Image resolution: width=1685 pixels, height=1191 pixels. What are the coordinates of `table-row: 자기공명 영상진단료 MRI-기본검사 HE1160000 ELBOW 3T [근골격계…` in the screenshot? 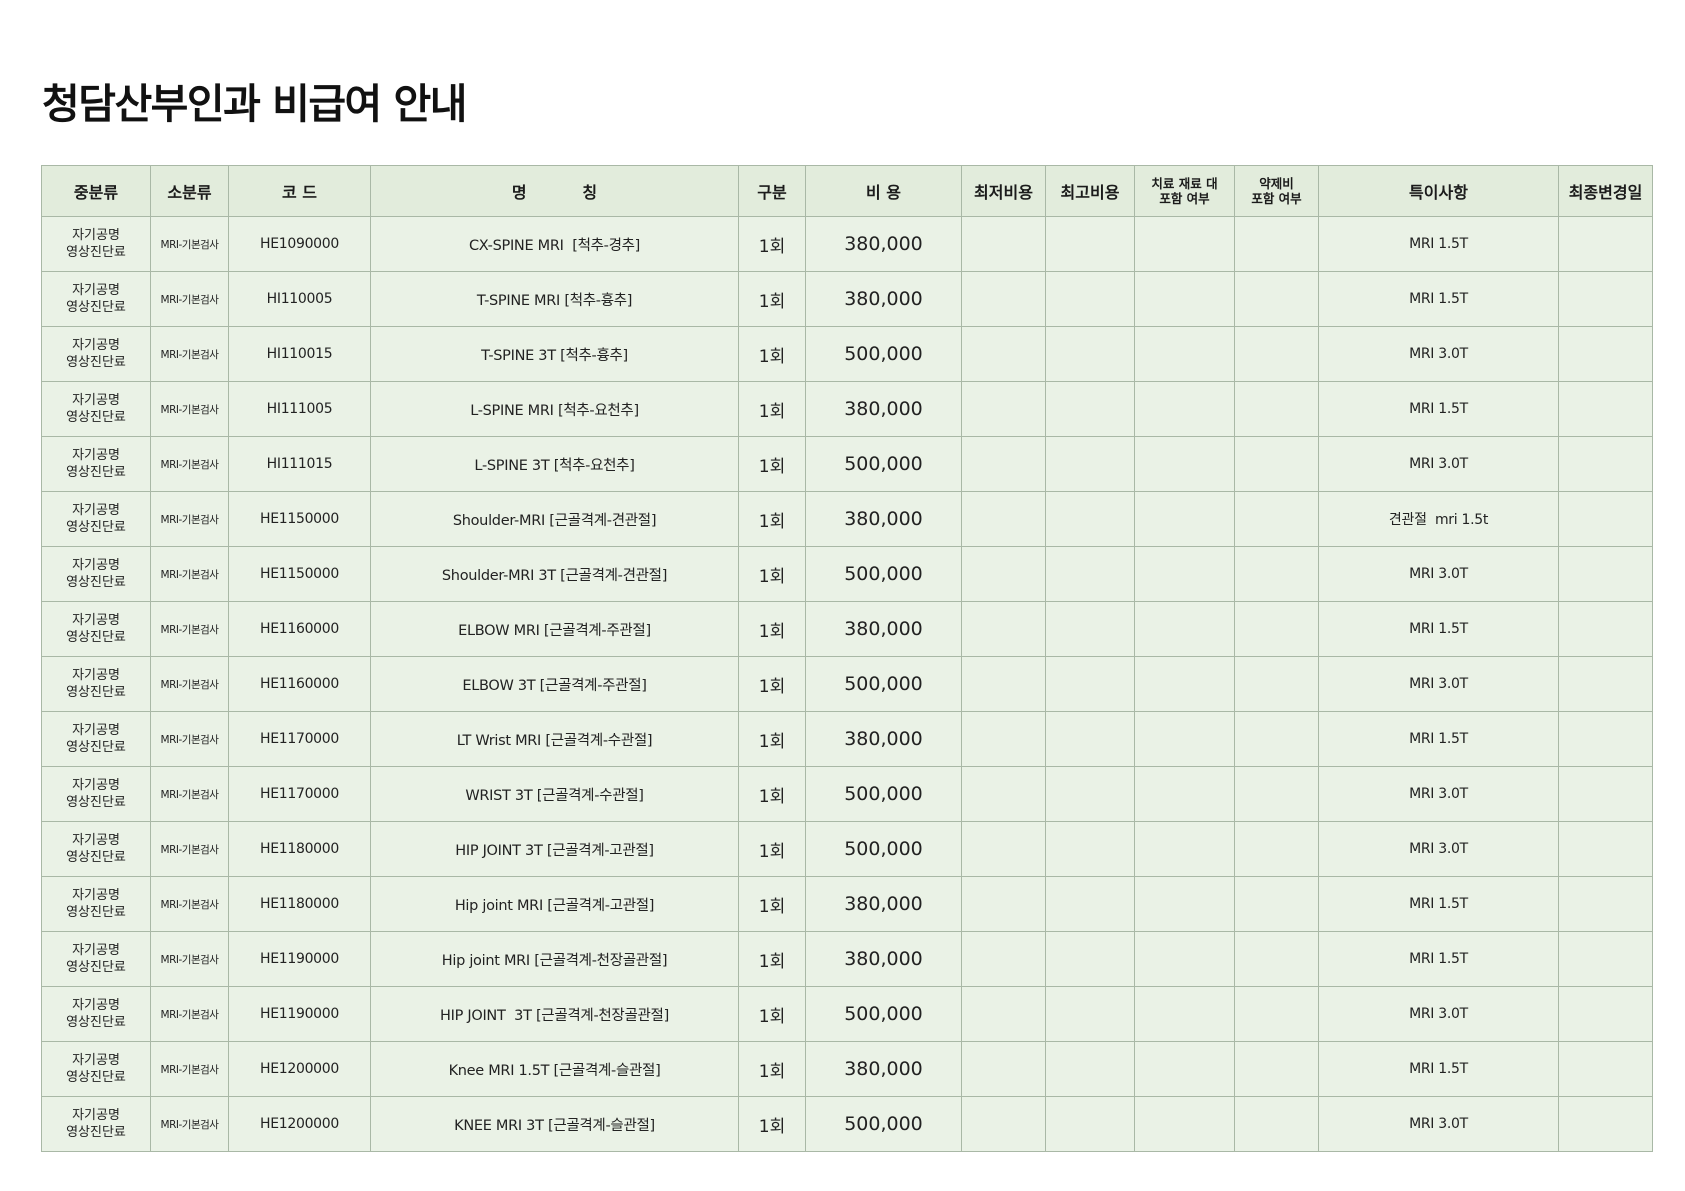 It's located at (847, 684).